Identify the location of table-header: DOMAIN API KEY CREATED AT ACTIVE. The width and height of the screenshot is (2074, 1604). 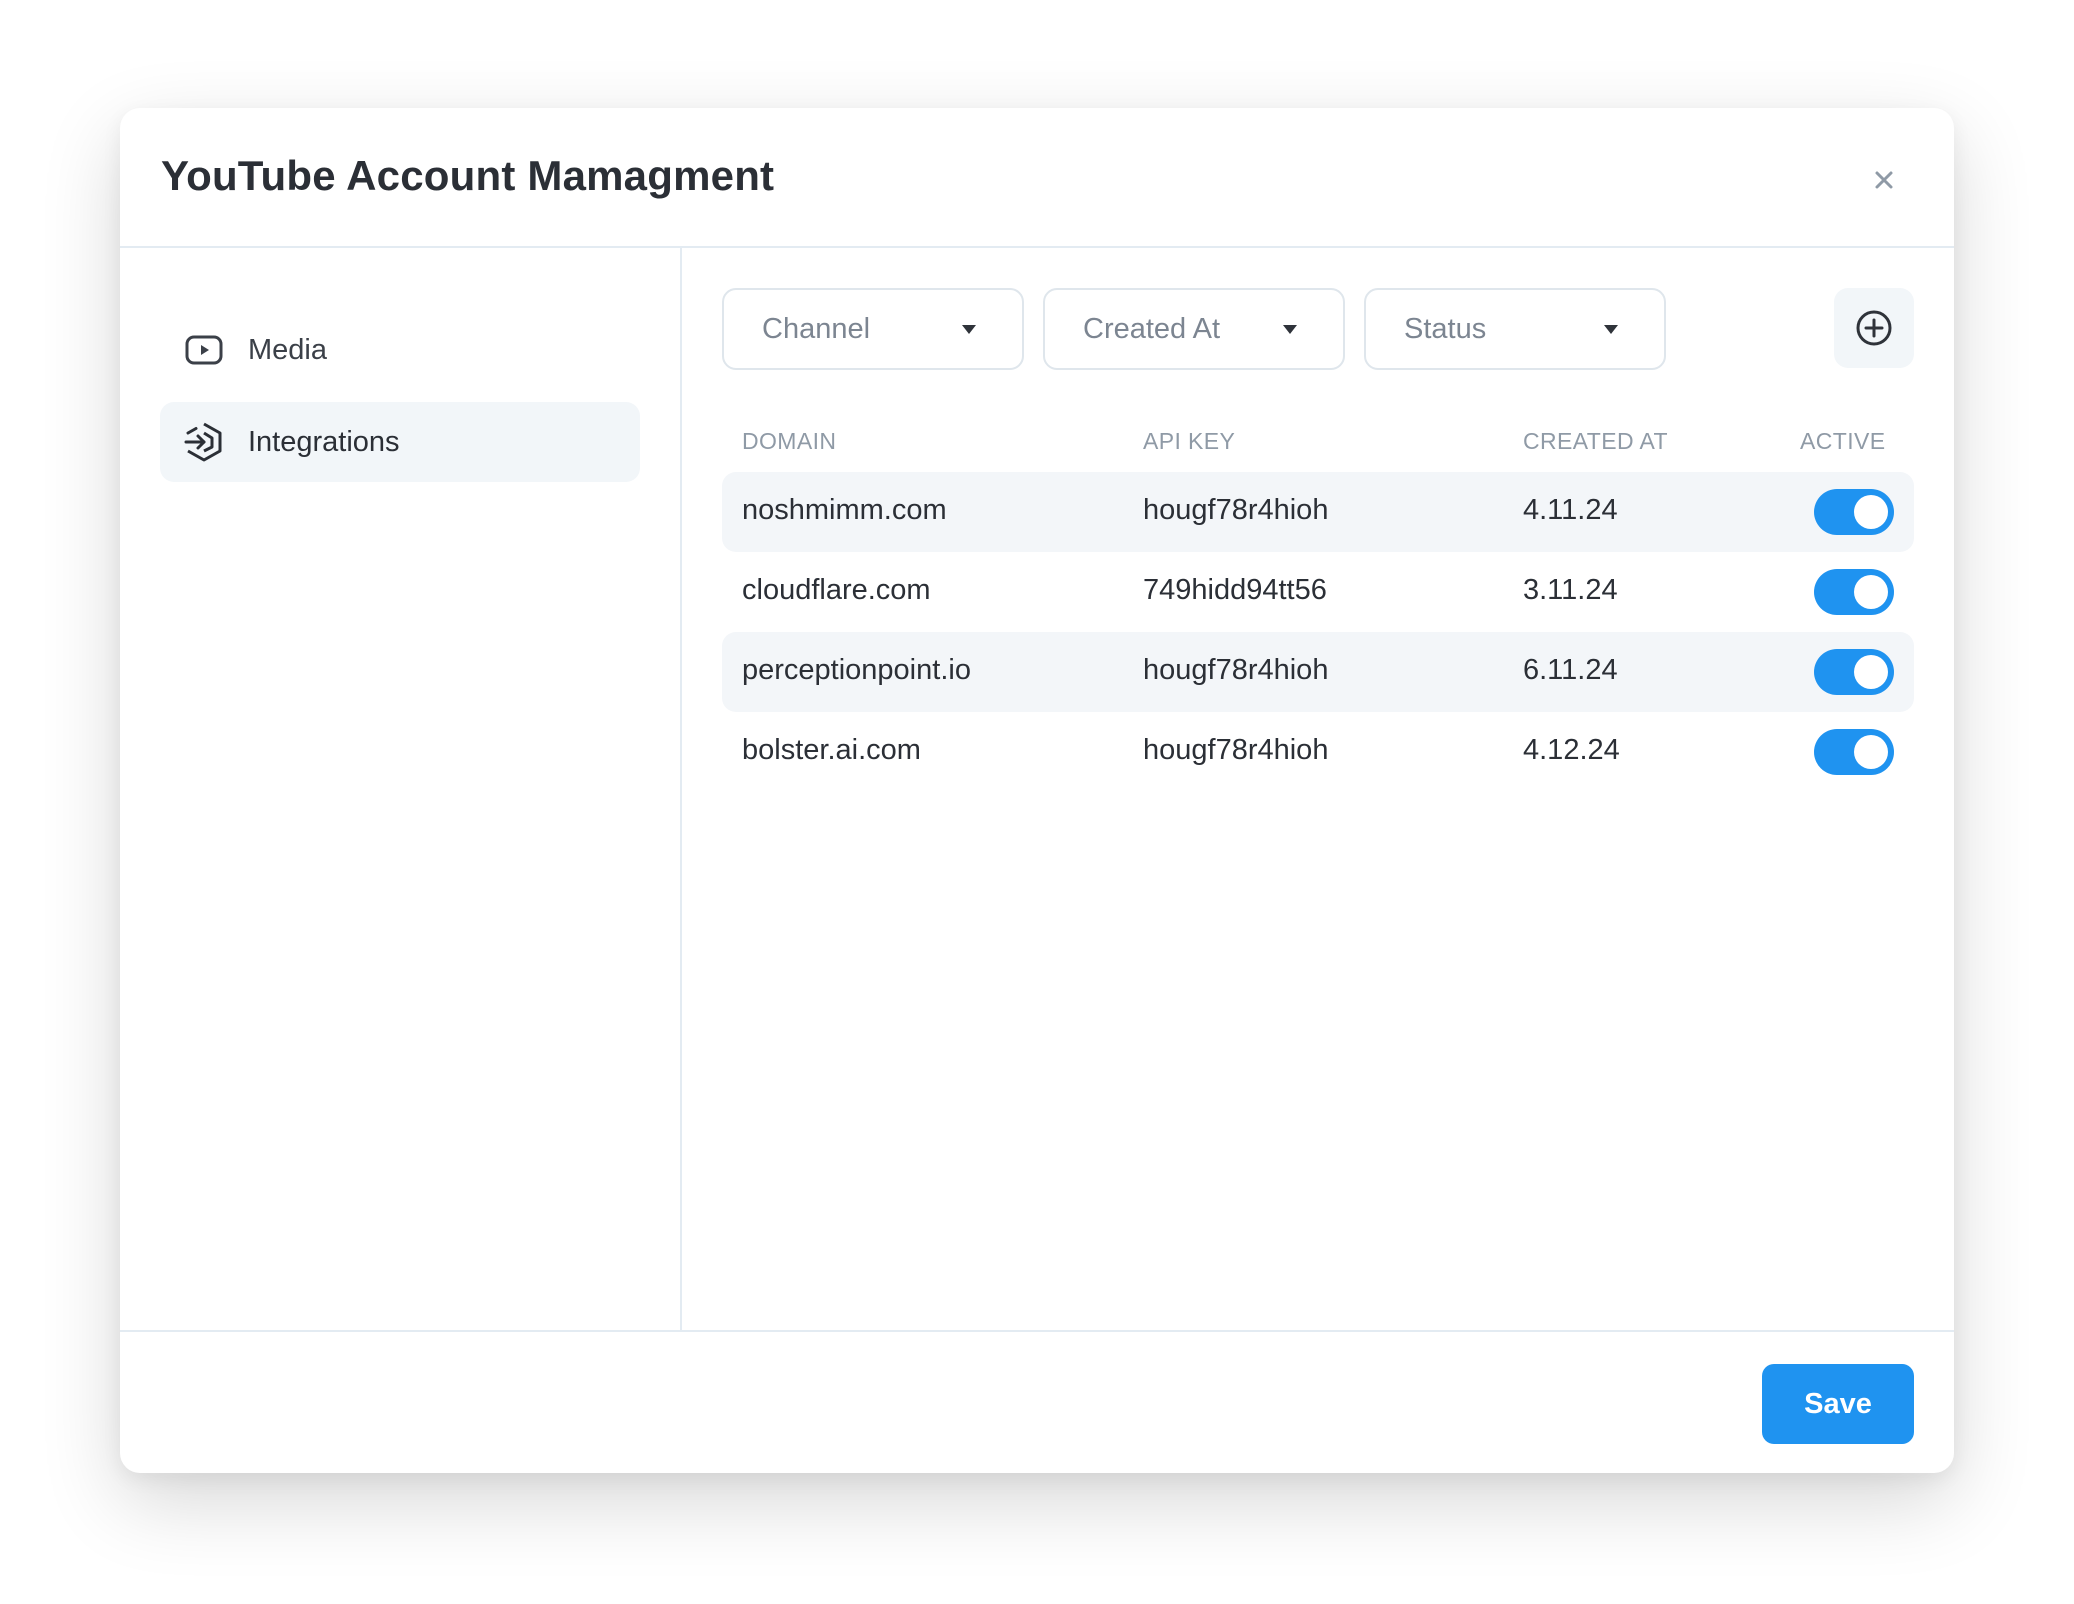
(1318, 441).